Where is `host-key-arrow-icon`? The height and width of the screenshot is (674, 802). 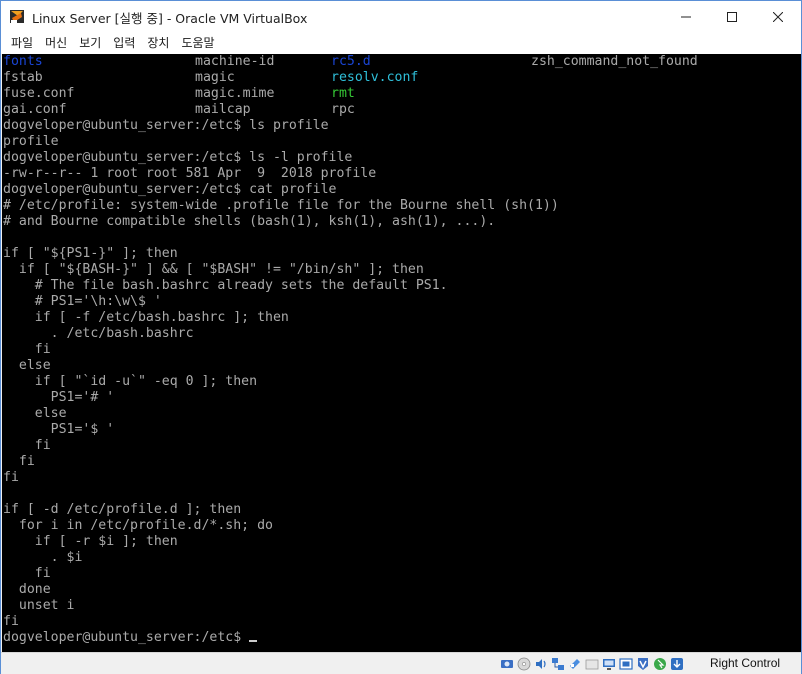
host-key-arrow-icon is located at coordinates (676, 663).